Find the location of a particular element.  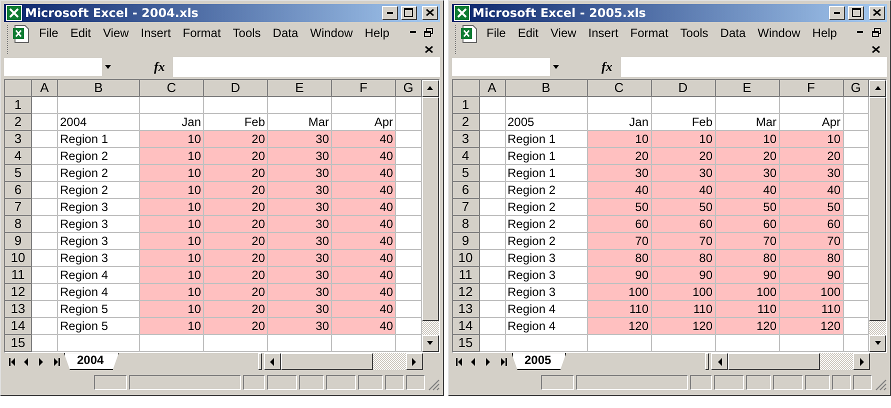

maximize-icon is located at coordinates (856, 13).